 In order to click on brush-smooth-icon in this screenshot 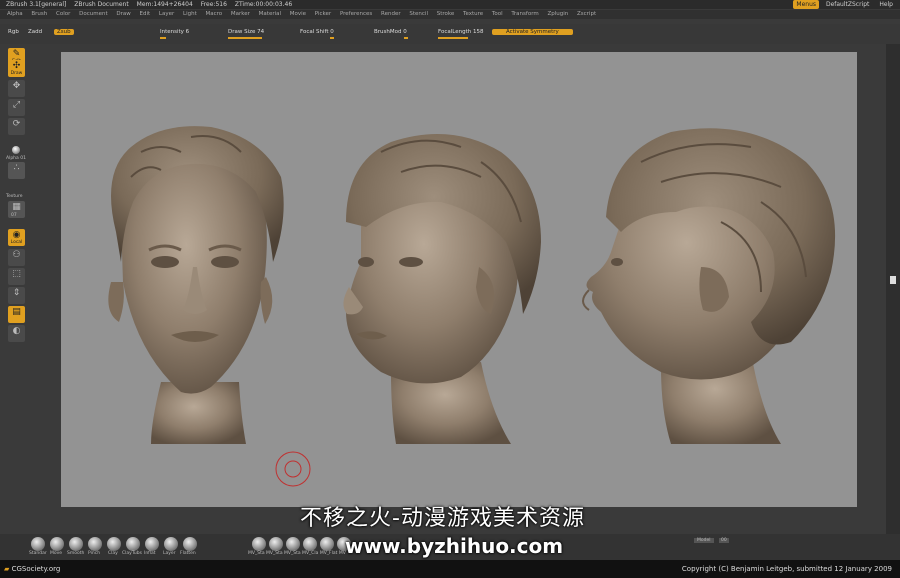, I will do `click(76, 544)`.